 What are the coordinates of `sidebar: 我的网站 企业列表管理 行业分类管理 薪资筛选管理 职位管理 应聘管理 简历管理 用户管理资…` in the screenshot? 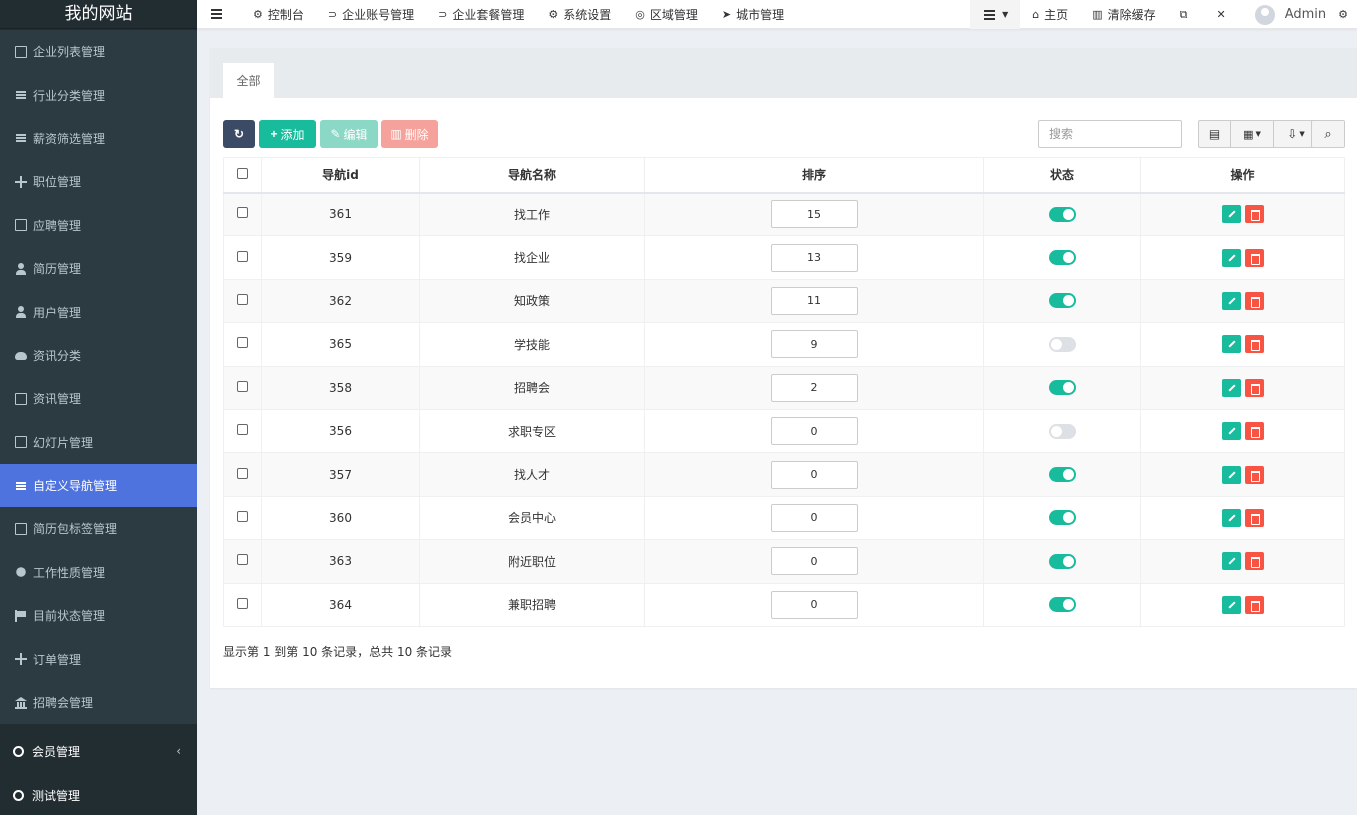 It's located at (98, 407).